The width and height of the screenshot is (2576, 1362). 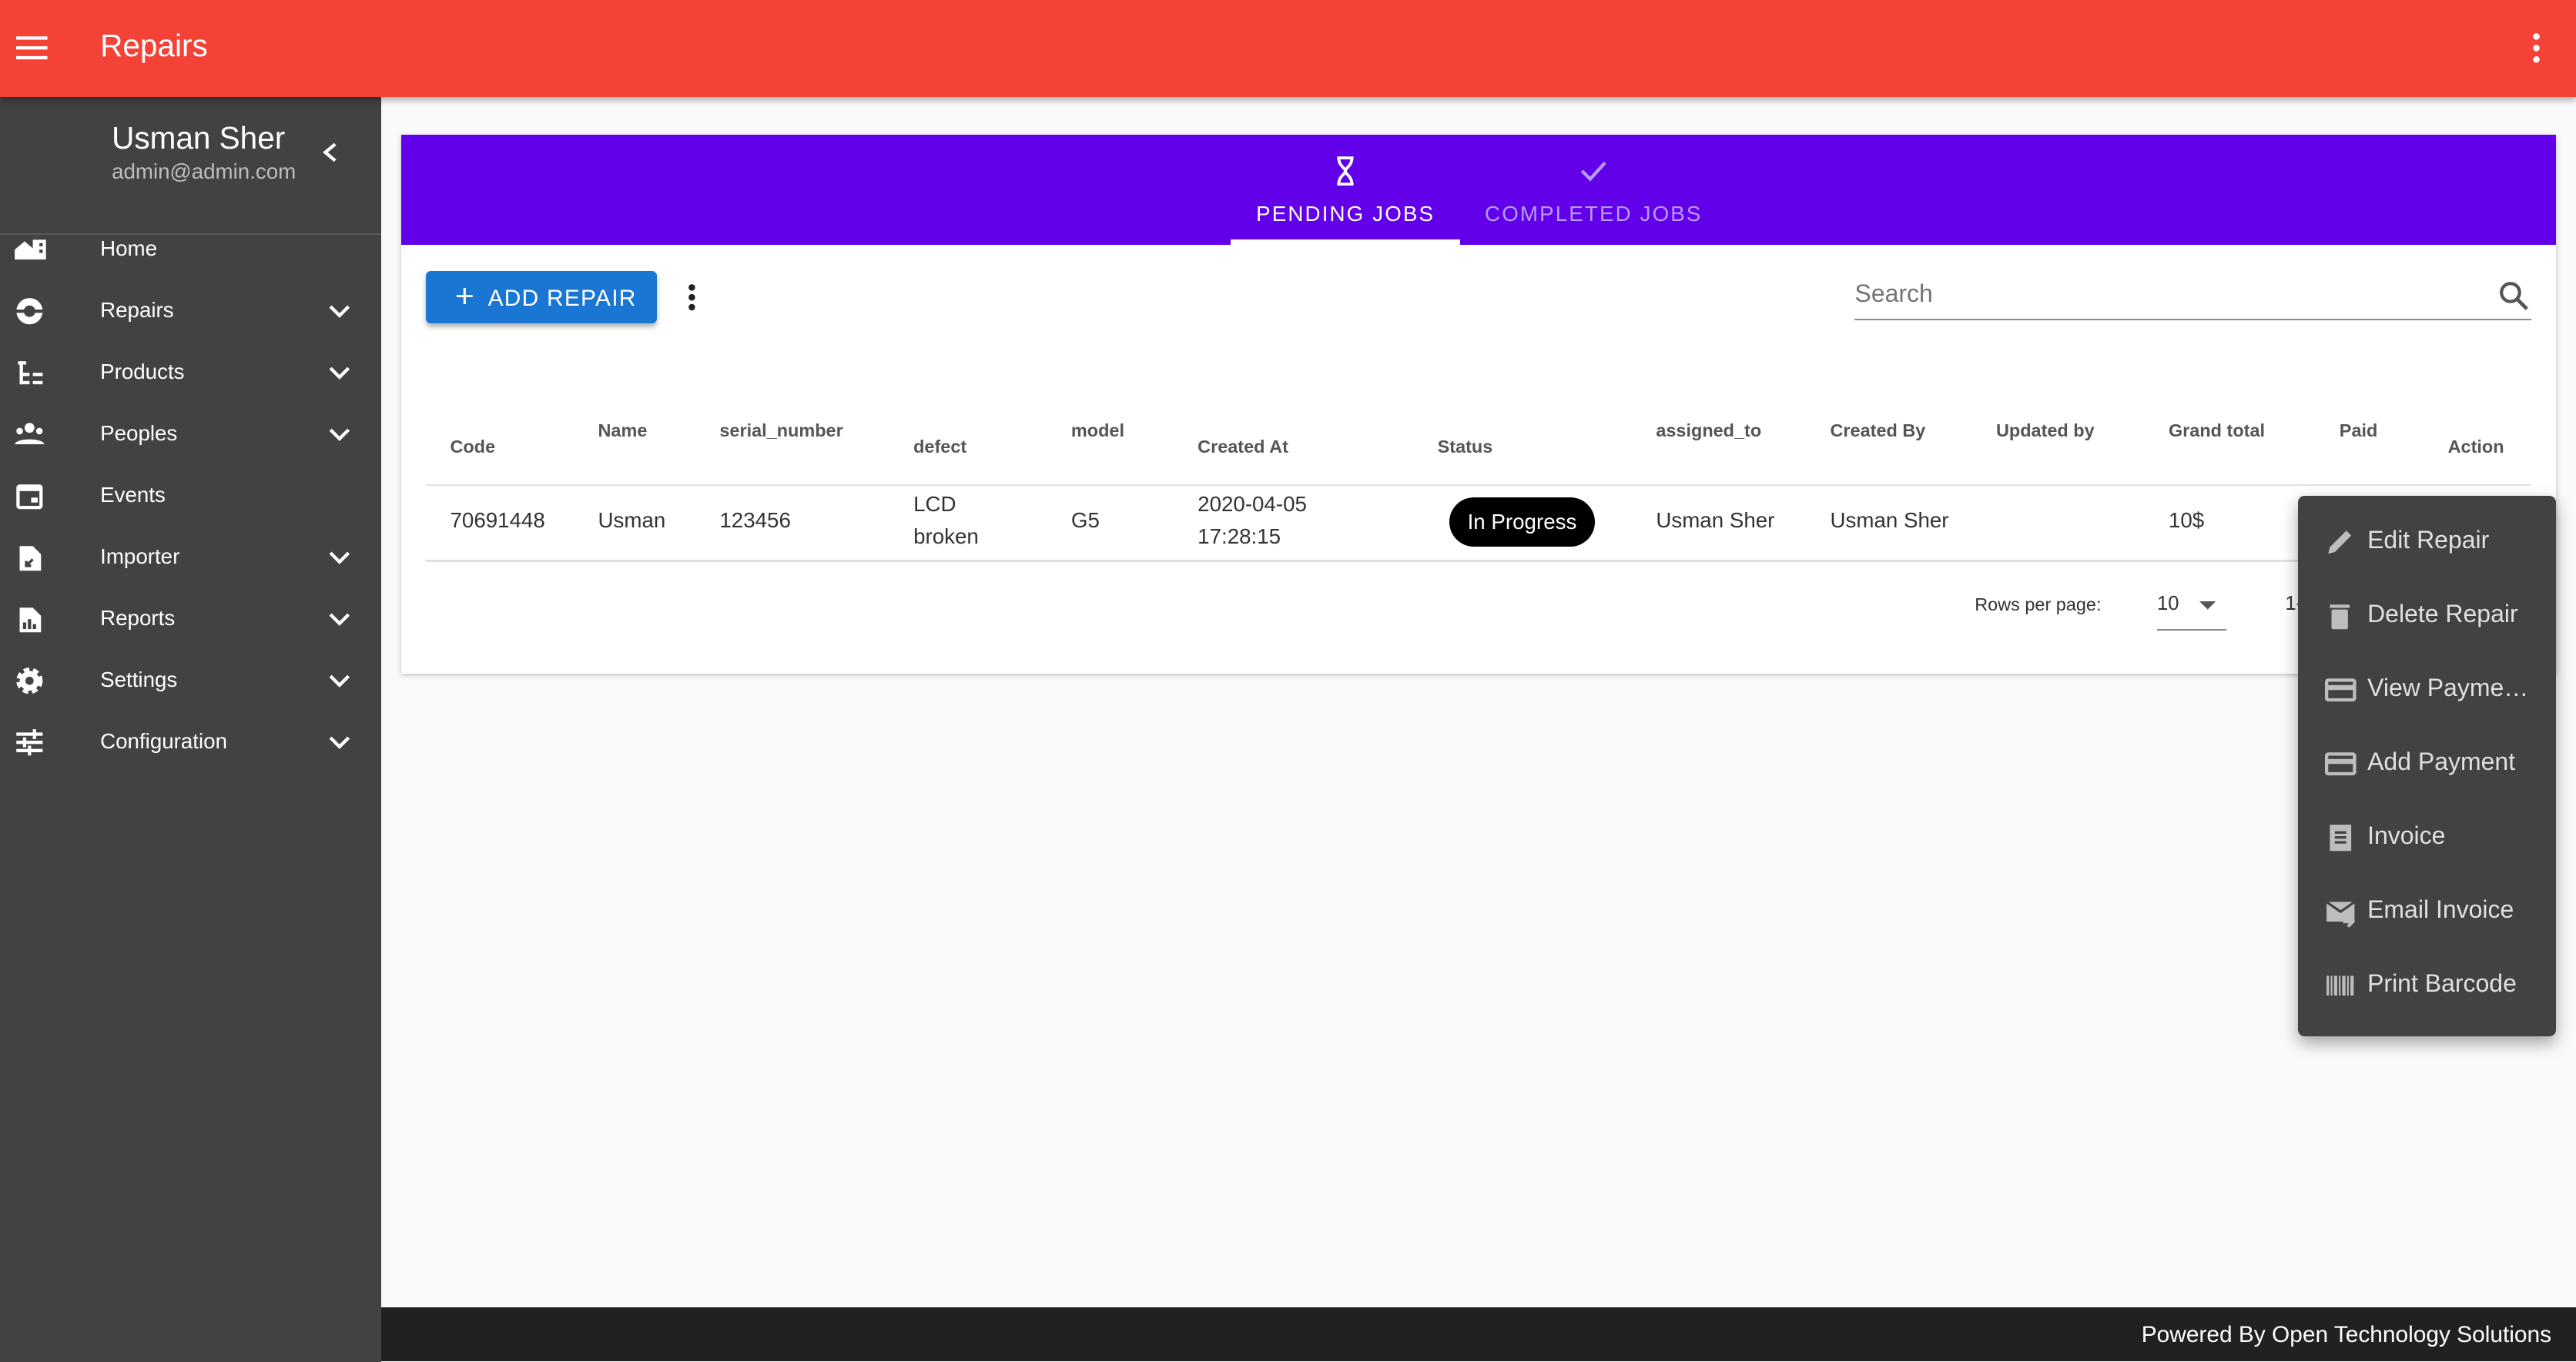 What do you see at coordinates (2217, 430) in the screenshot?
I see `column-header: Grand total` at bounding box center [2217, 430].